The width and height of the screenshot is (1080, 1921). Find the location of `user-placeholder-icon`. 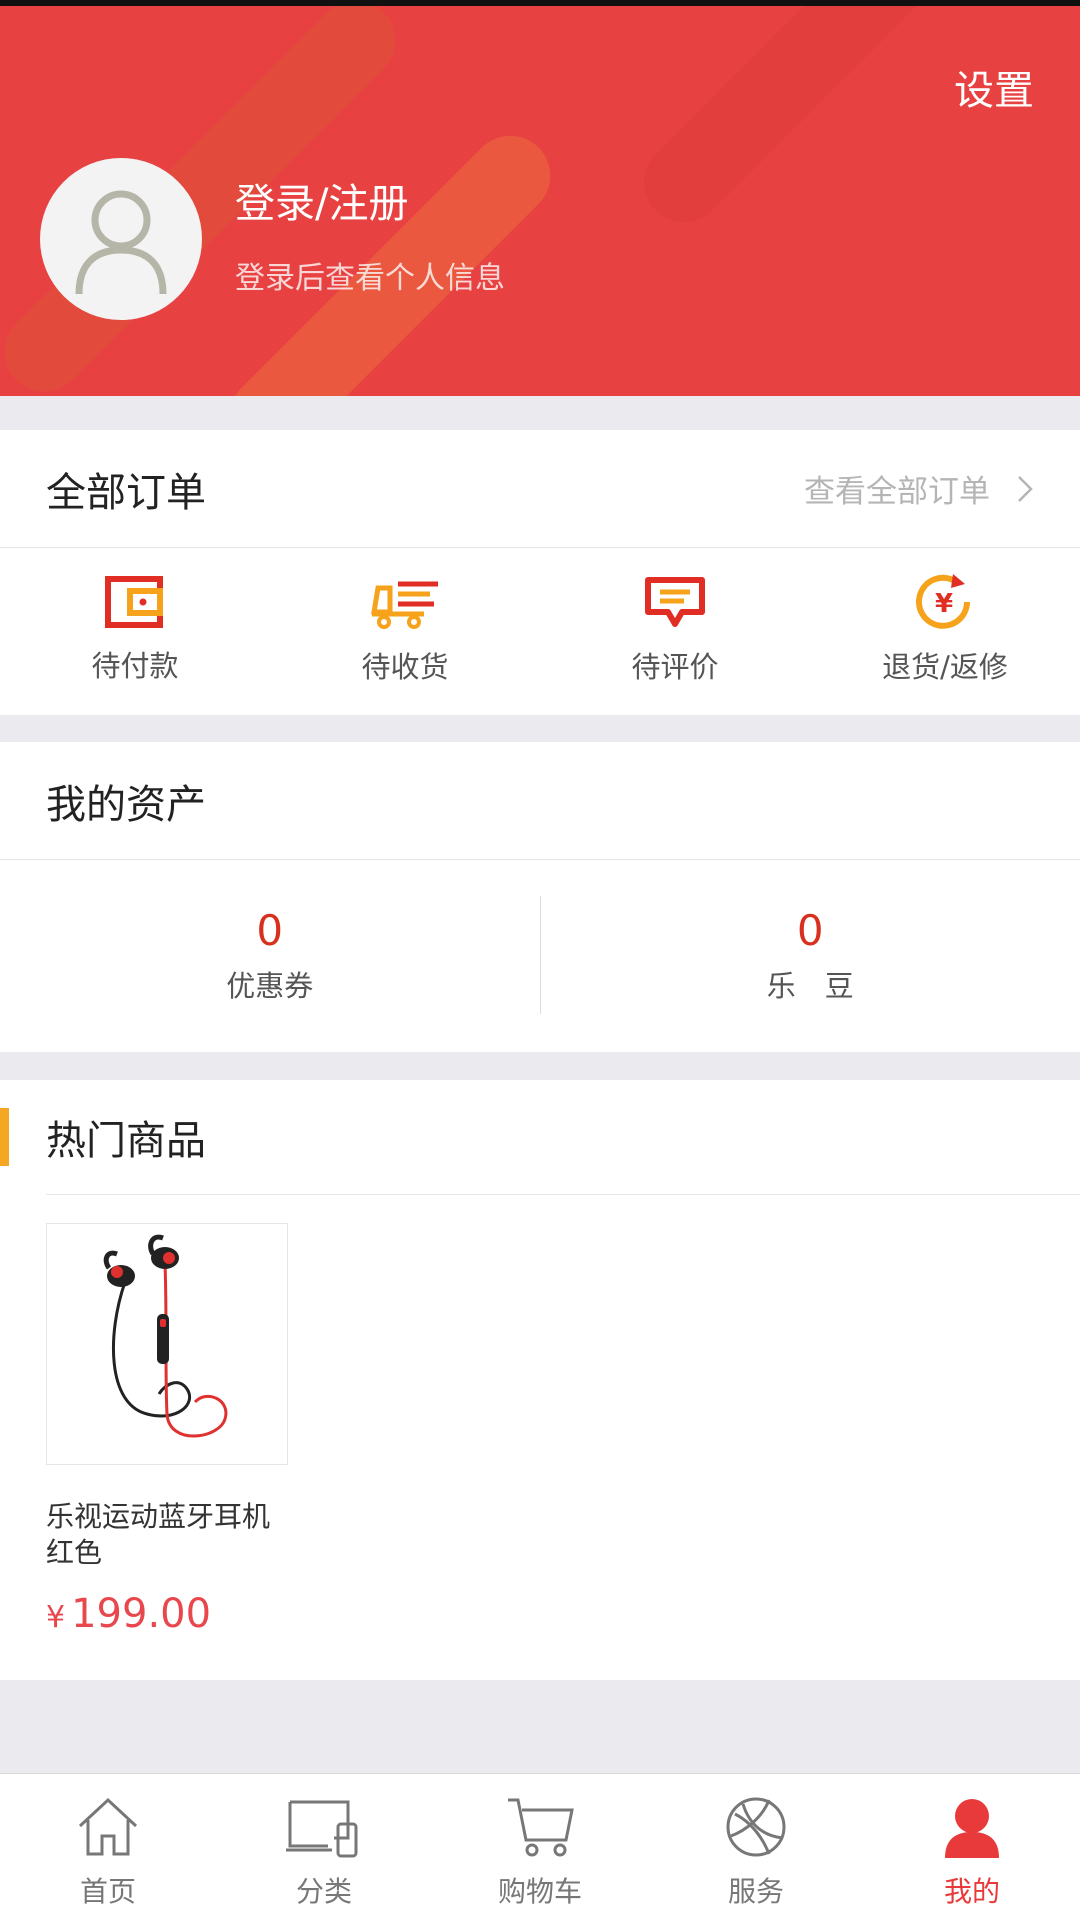

user-placeholder-icon is located at coordinates (121, 239).